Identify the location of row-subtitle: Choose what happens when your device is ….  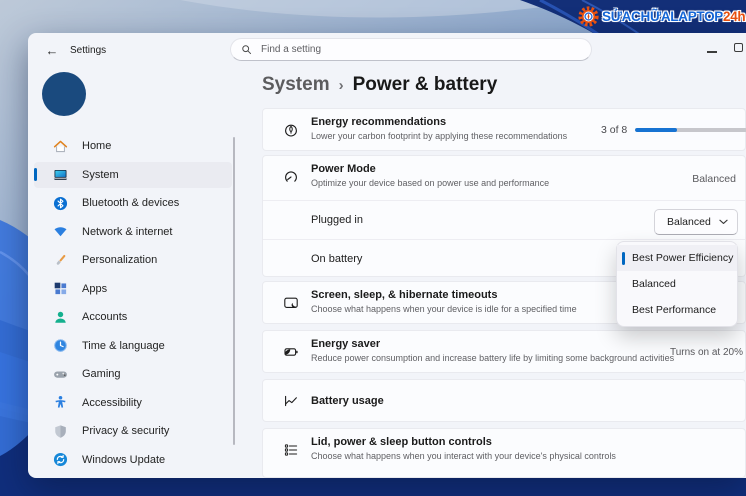
(444, 309).